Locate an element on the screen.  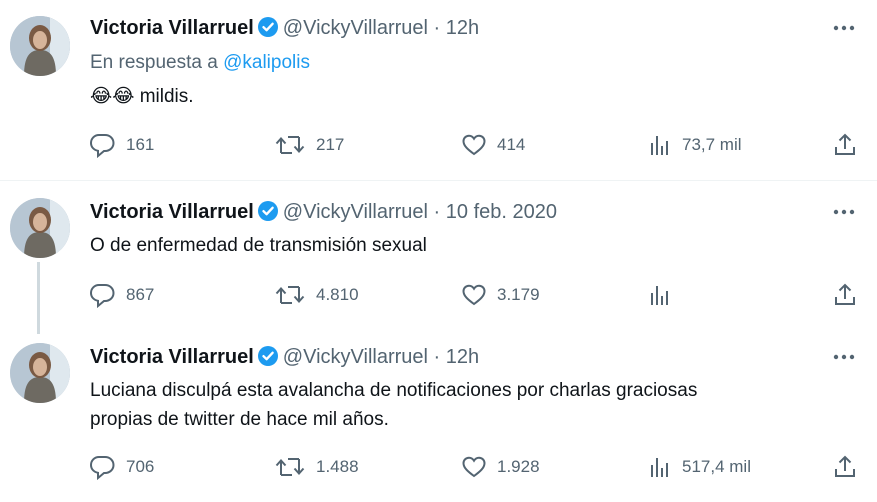
like-button: 1.928 is located at coordinates (500, 467).